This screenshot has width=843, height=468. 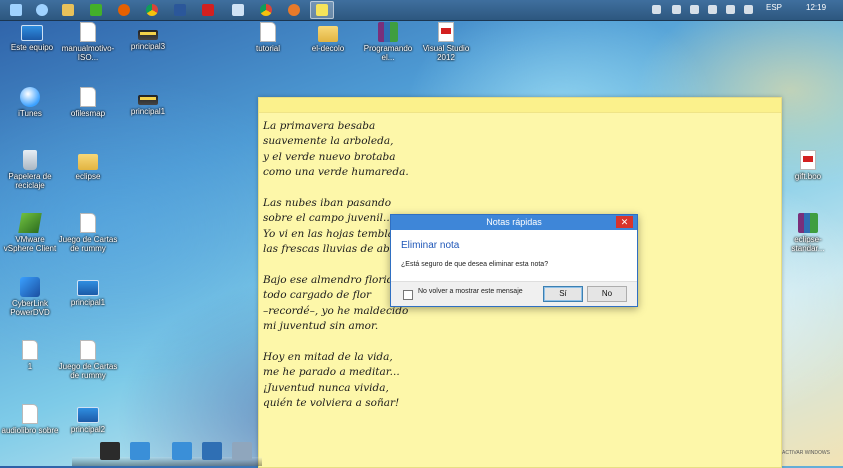 I want to click on dont-show-again-label: No volver a mostrar este mensaje, so click(x=470, y=291).